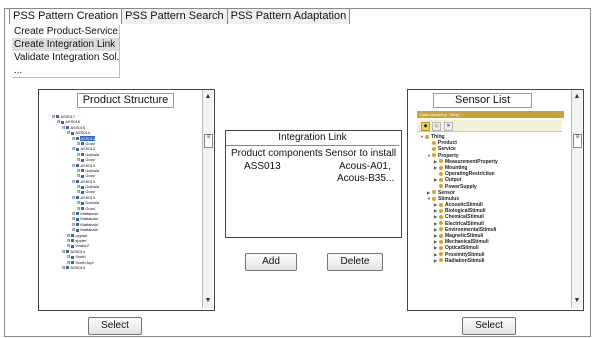 Image resolution: width=594 pixels, height=338 pixels. What do you see at coordinates (124, 267) in the screenshot?
I see `tree-node: ⊟ ASS014` at bounding box center [124, 267].